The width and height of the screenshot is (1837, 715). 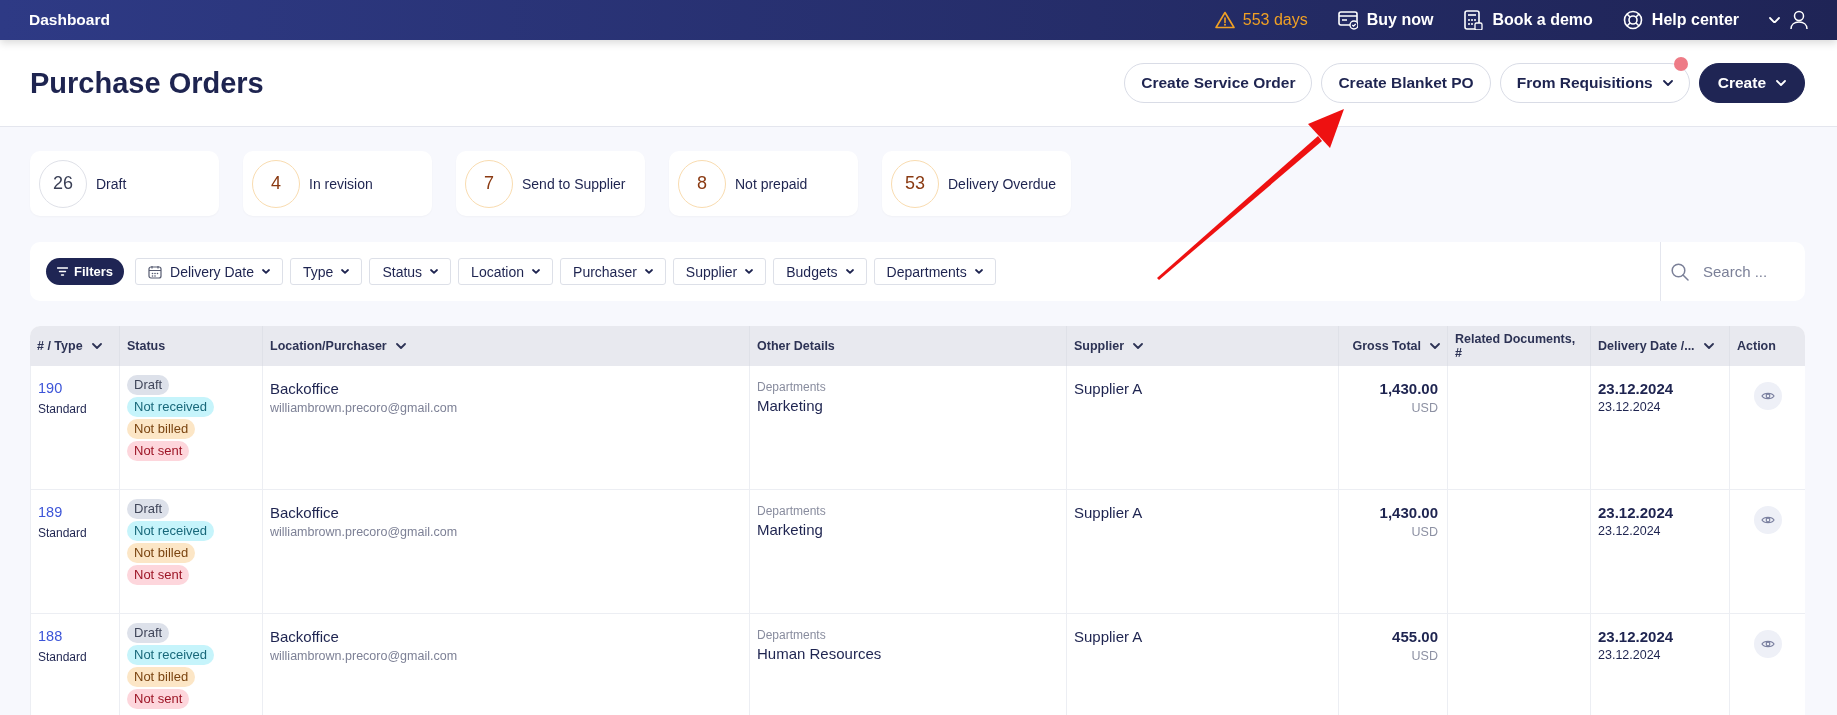 What do you see at coordinates (1756, 346) in the screenshot?
I see `column-label: Action` at bounding box center [1756, 346].